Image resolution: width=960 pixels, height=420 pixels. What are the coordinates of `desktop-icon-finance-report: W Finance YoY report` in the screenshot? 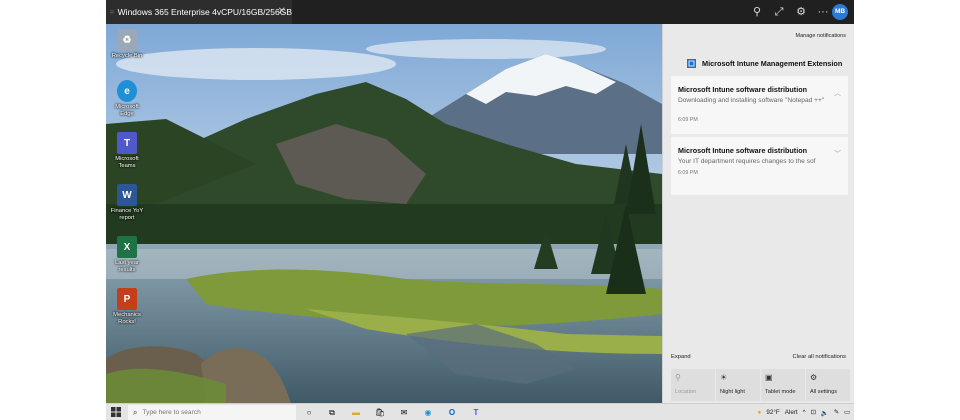 It's located at (127, 203).